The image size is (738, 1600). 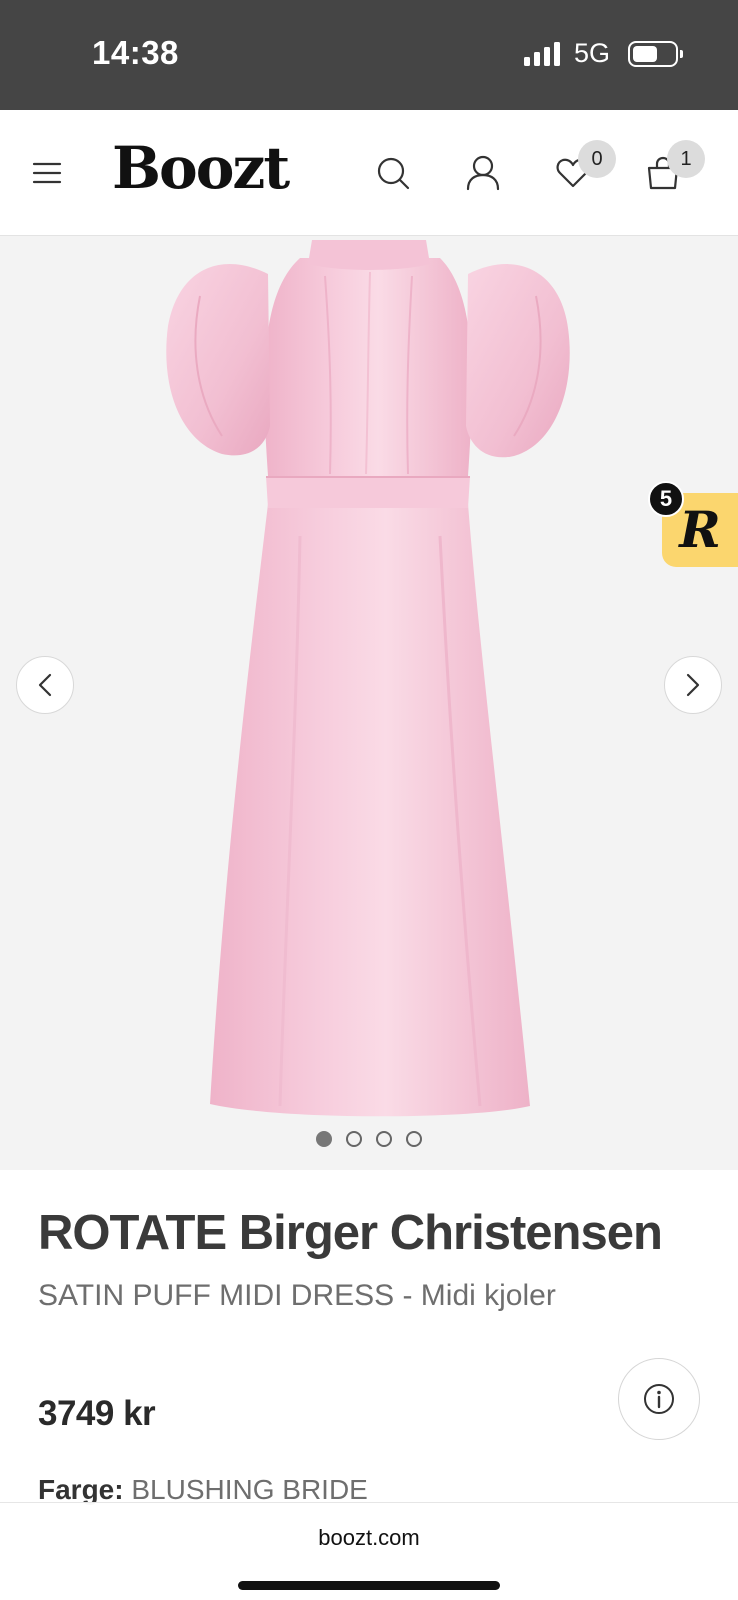 I want to click on status-indicators: 5G, so click(x=603, y=53).